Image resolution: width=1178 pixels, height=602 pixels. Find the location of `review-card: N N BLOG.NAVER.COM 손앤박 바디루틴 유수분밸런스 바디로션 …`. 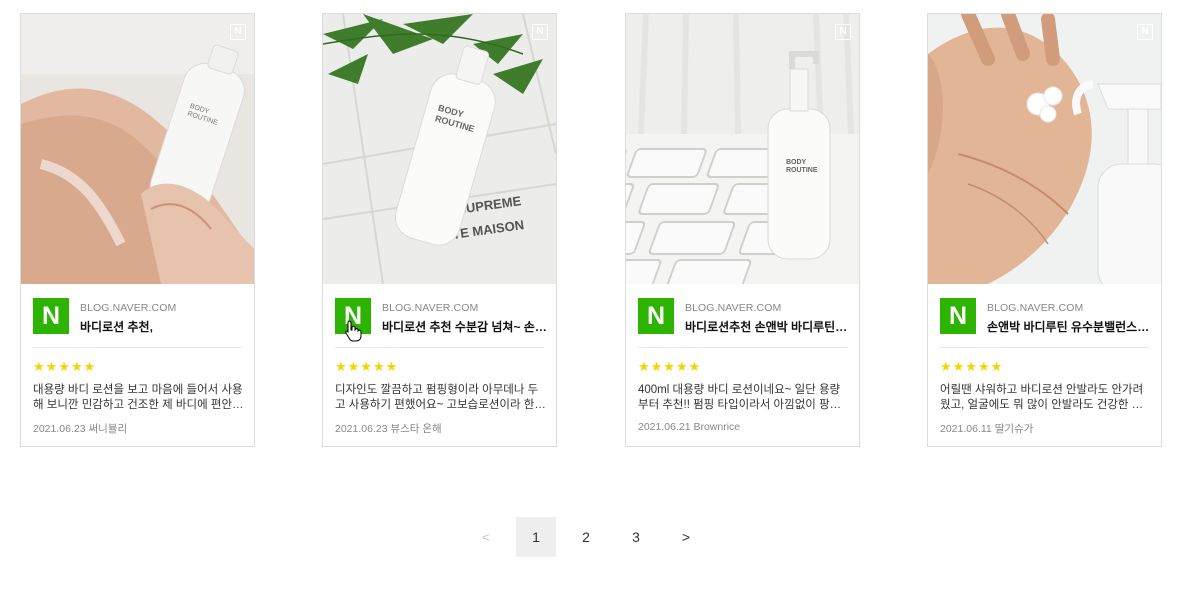

review-card: N N BLOG.NAVER.COM 손앤박 바디루틴 유수분밸런스 바디로션 … is located at coordinates (1044, 230).